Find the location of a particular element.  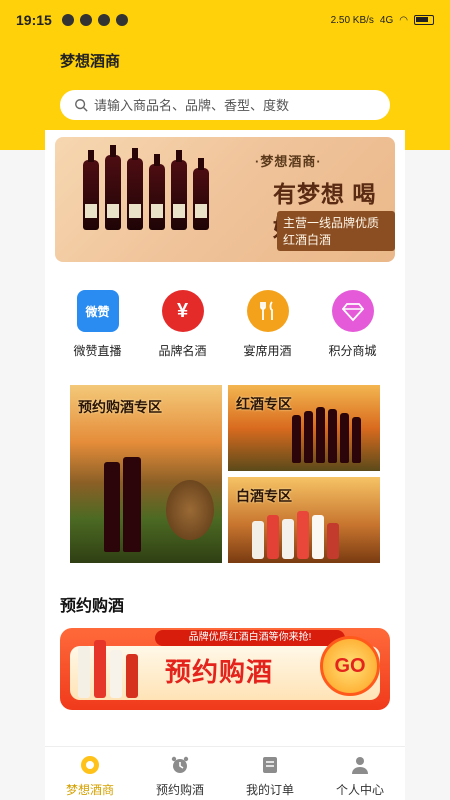

tab-home: 梦想酒商 is located at coordinates (90, 773).